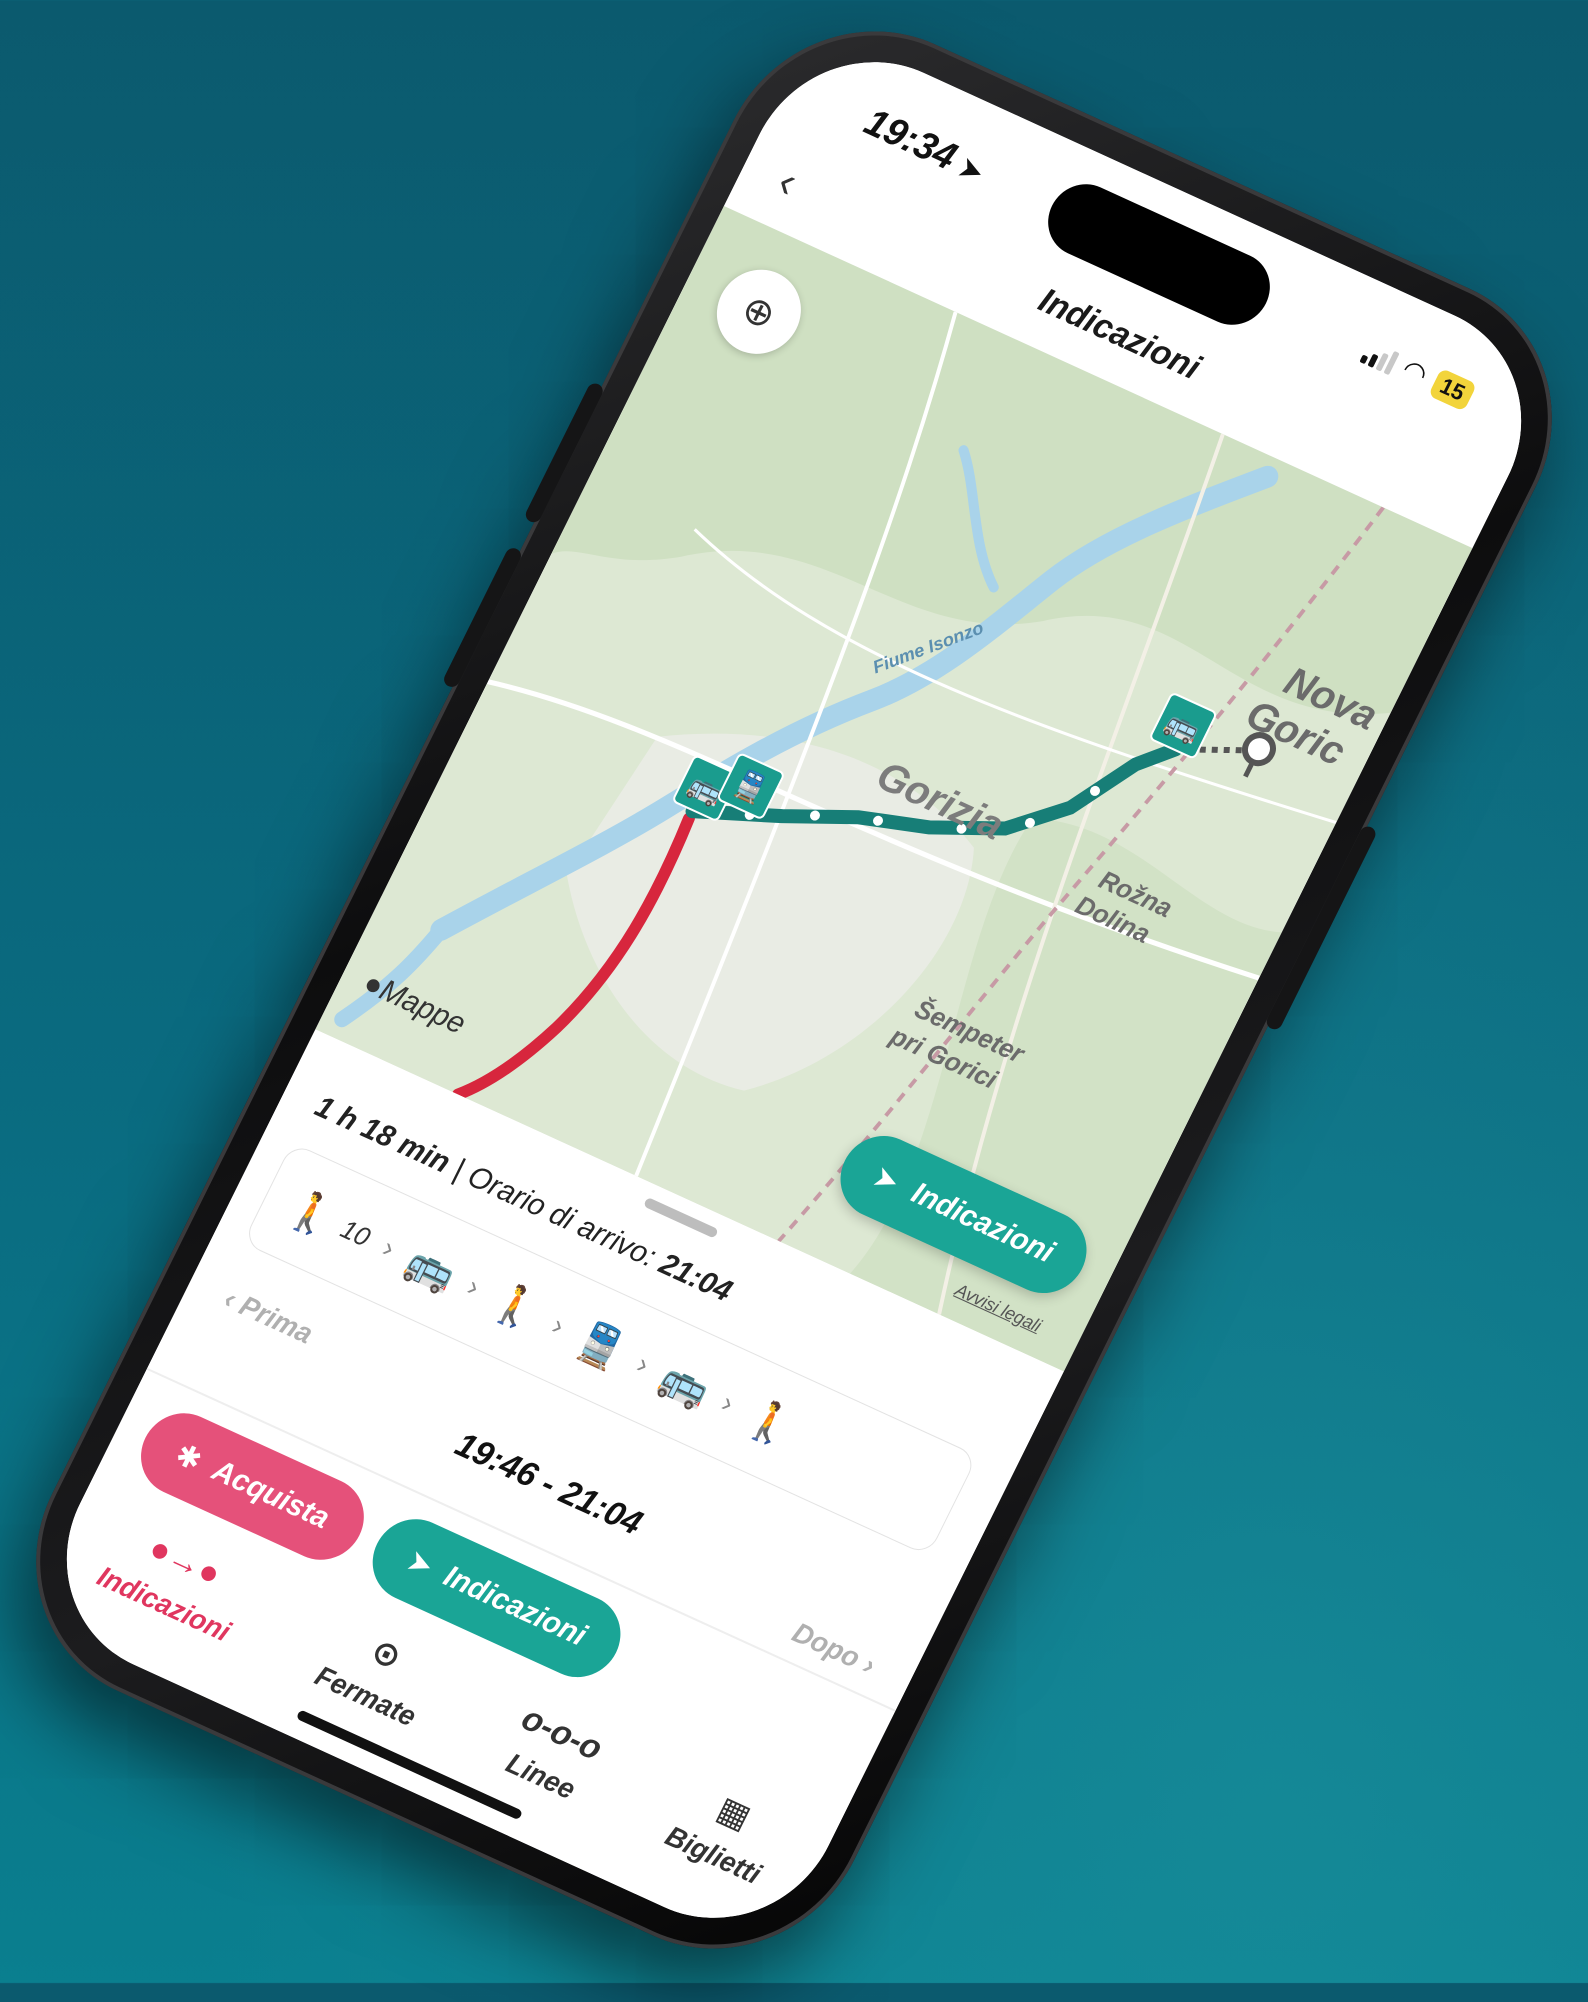 Image resolution: width=1588 pixels, height=2002 pixels. I want to click on crosshair-icon: ⊕, so click(758, 312).